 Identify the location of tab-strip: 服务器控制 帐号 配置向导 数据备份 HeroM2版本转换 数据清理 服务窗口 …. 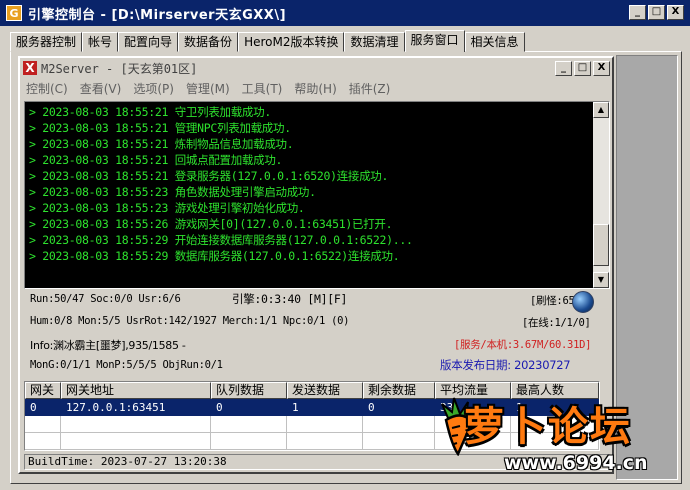
(267, 41).